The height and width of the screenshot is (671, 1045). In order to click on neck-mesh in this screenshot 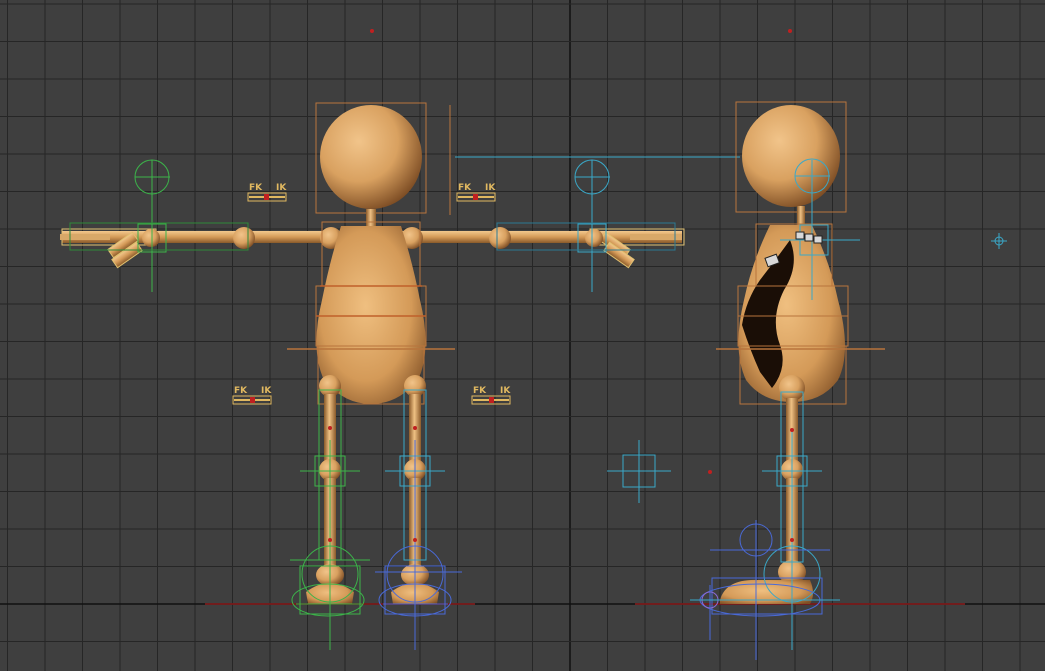, I will do `click(371, 218)`.